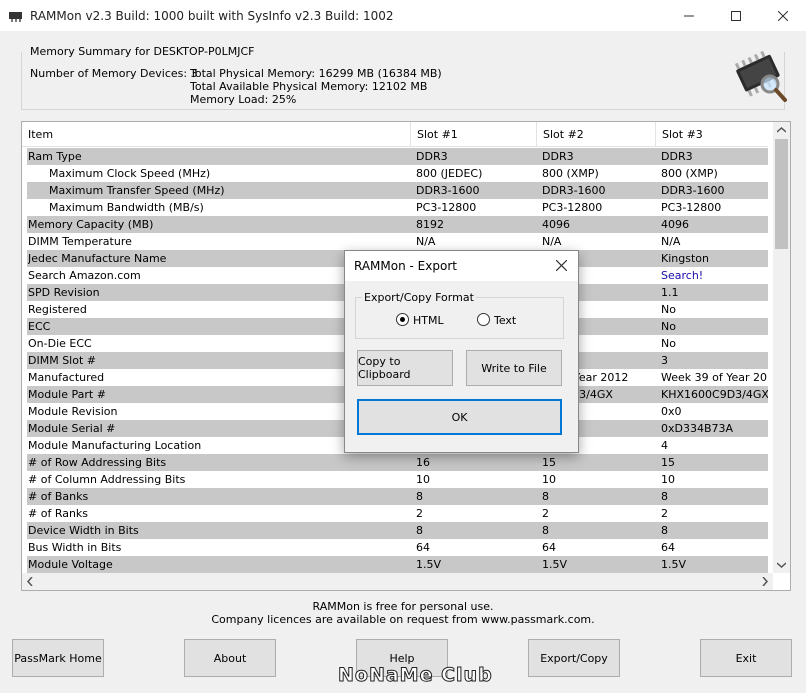 Image resolution: width=806 pixels, height=693 pixels. Describe the element at coordinates (107, 479) in the screenshot. I see `row-item-label: # of Column Addressing Bits` at that location.